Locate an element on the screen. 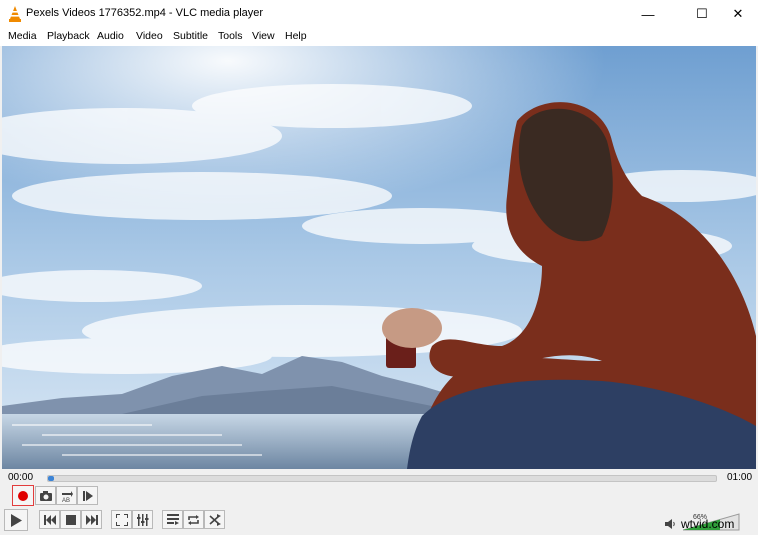 The image size is (758, 535). svg-text: AB is located at coordinates (66, 500).